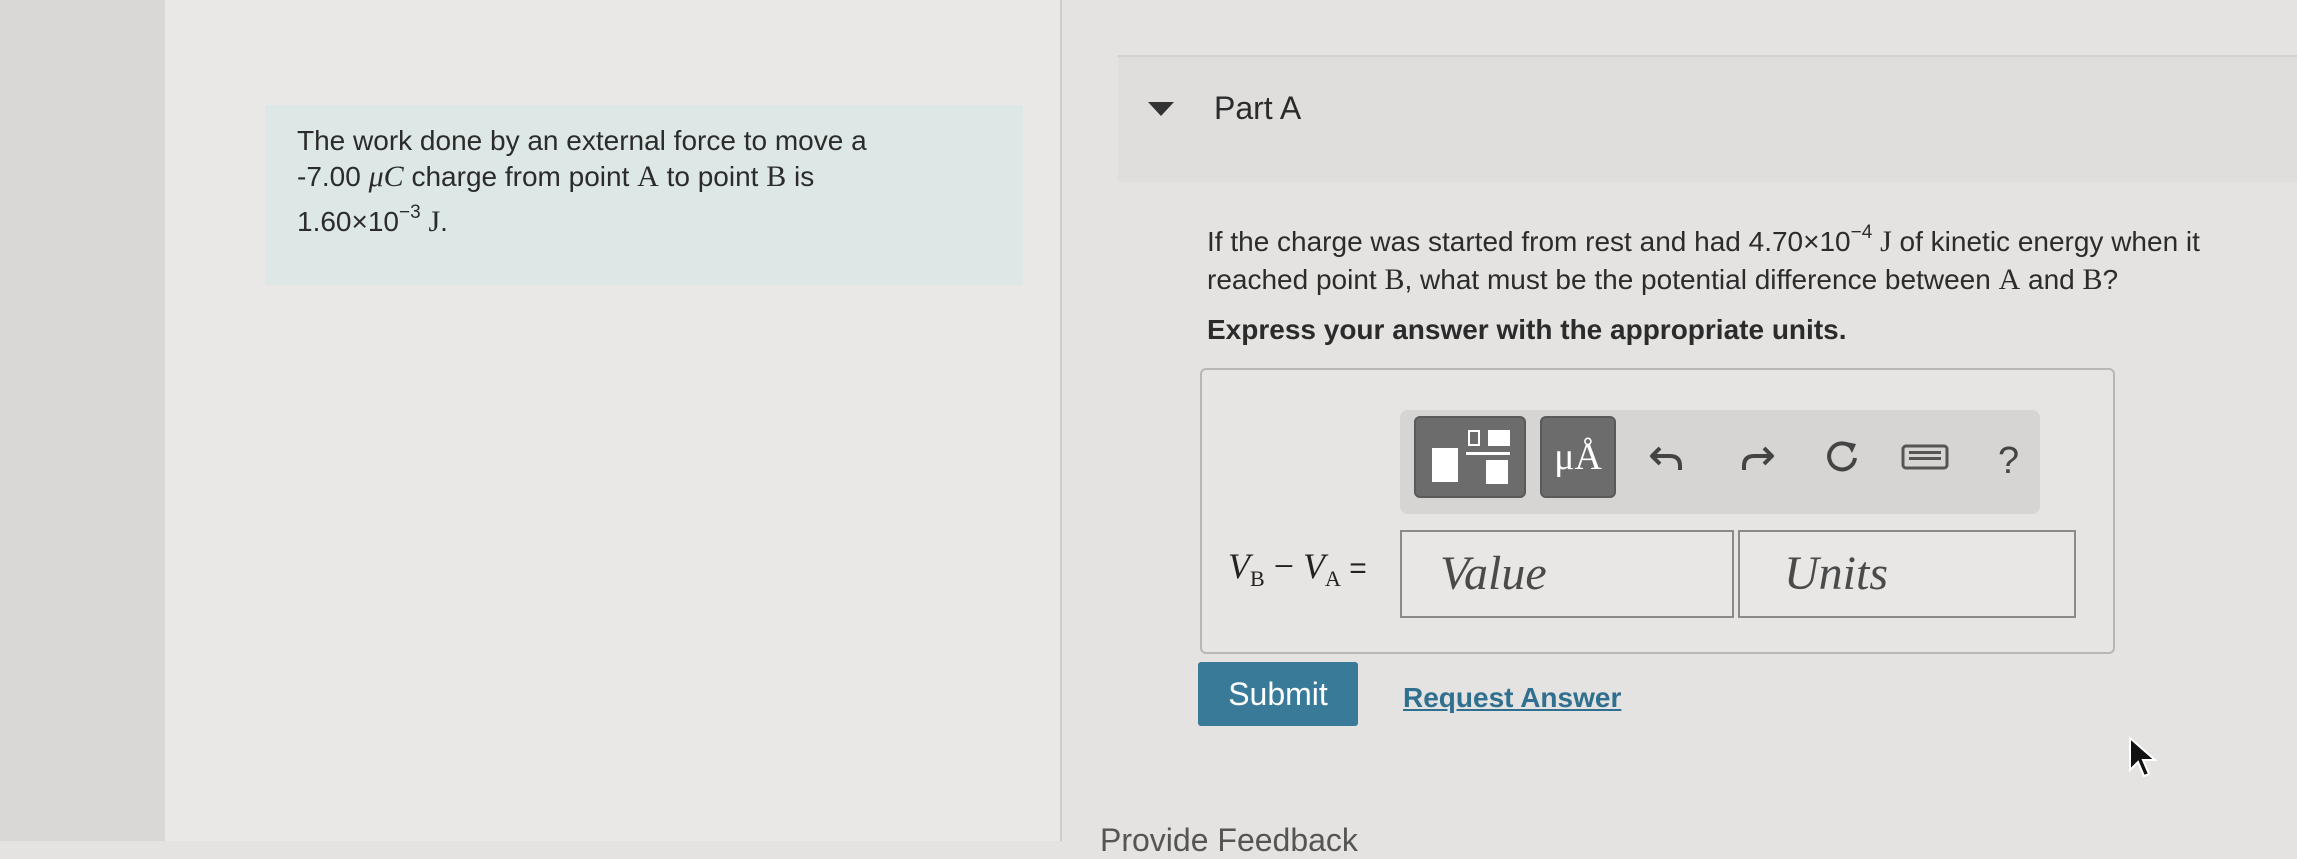  Describe the element at coordinates (1283, 566) in the screenshot. I see `minus-sign: −` at that location.